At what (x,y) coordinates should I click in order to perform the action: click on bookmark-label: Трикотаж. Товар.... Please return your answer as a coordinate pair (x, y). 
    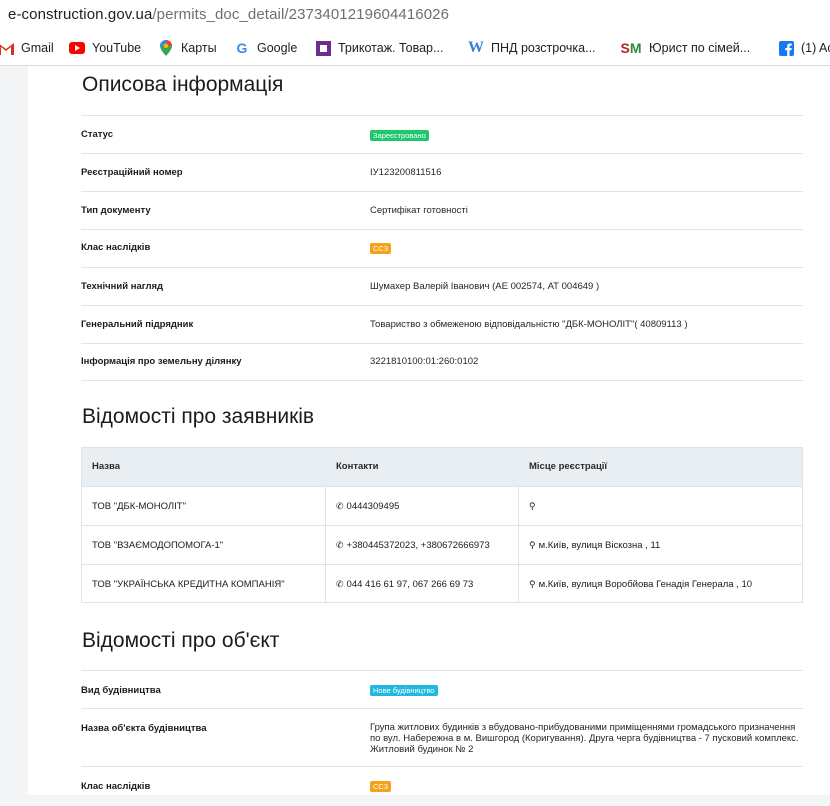
    Looking at the image, I should click on (391, 48).